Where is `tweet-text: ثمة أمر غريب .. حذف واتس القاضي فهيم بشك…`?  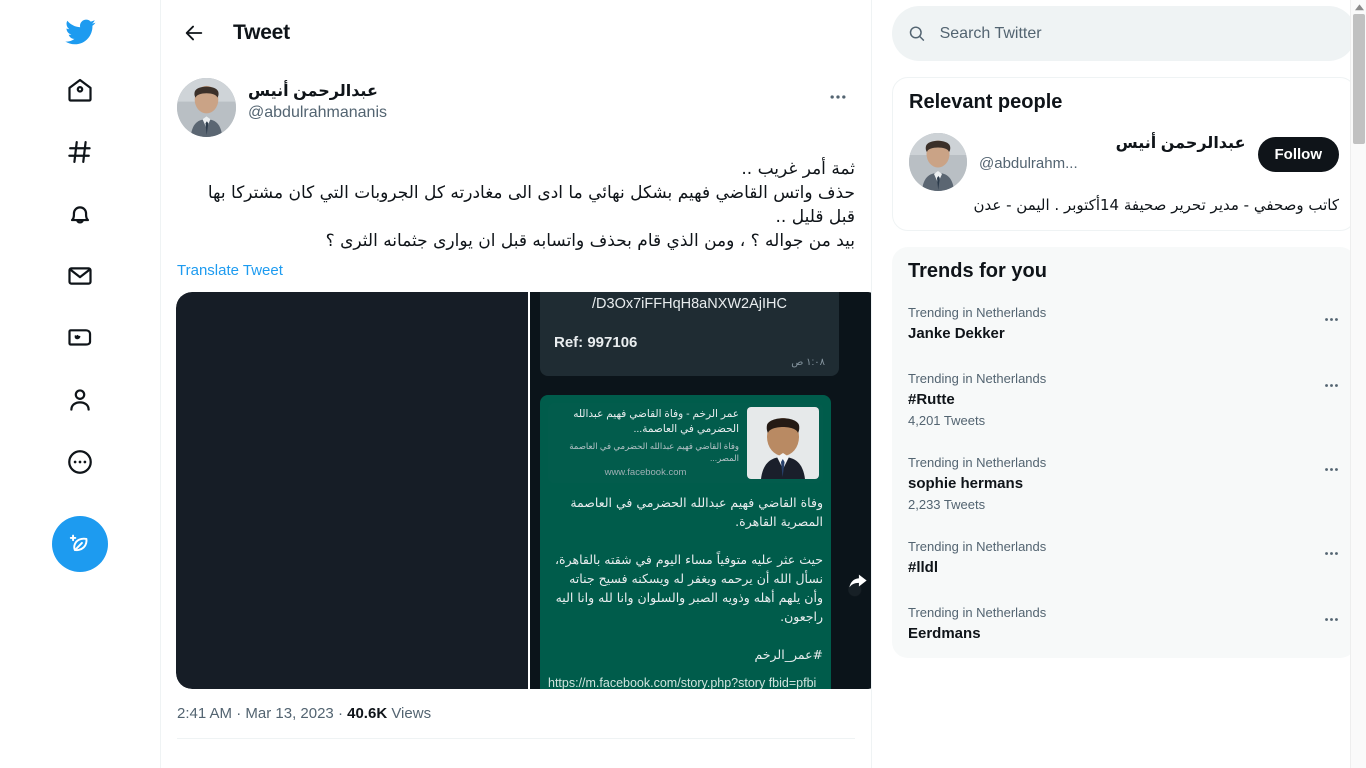 tweet-text: ثمة أمر غريب .. حذف واتس القاضي فهيم بشك… is located at coordinates (531, 205).